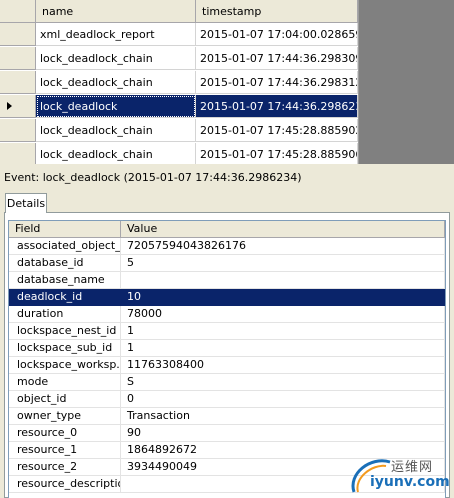 The height and width of the screenshot is (498, 454). Describe the element at coordinates (277, 130) in the screenshot. I see `event-timestamp-cell: 2015-01-07 17:45:28.8859024` at that location.